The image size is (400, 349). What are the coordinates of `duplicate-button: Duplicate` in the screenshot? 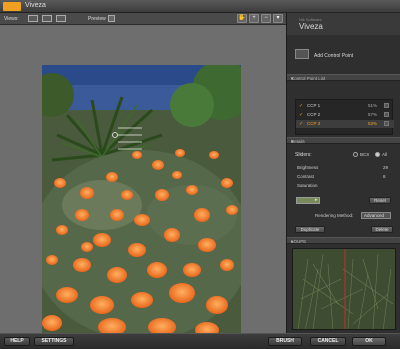 It's located at (310, 229).